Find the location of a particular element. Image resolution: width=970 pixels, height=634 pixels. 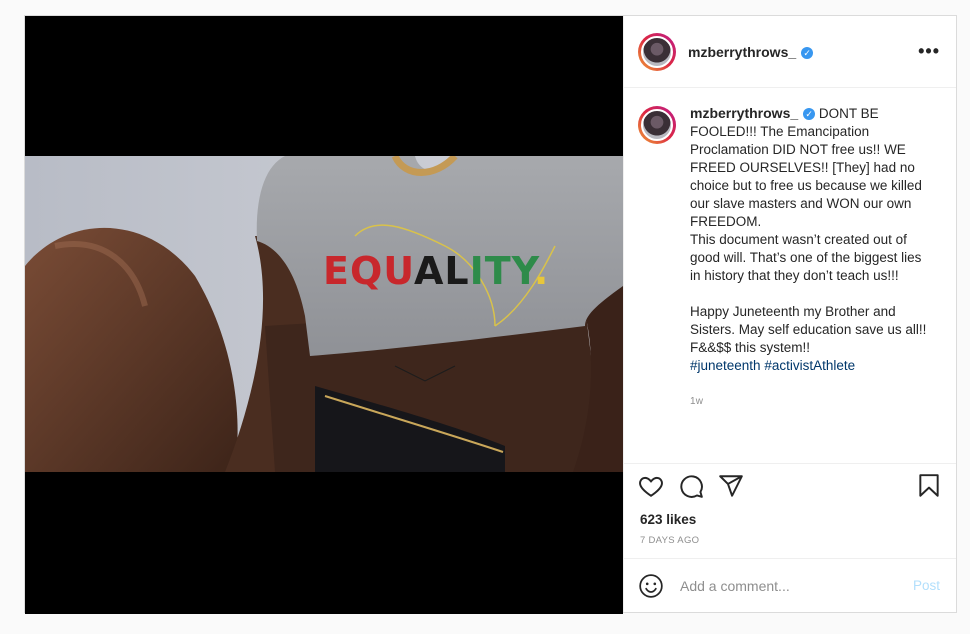

hashtag-activistathlete: #activistAthlete is located at coordinates (809, 365).